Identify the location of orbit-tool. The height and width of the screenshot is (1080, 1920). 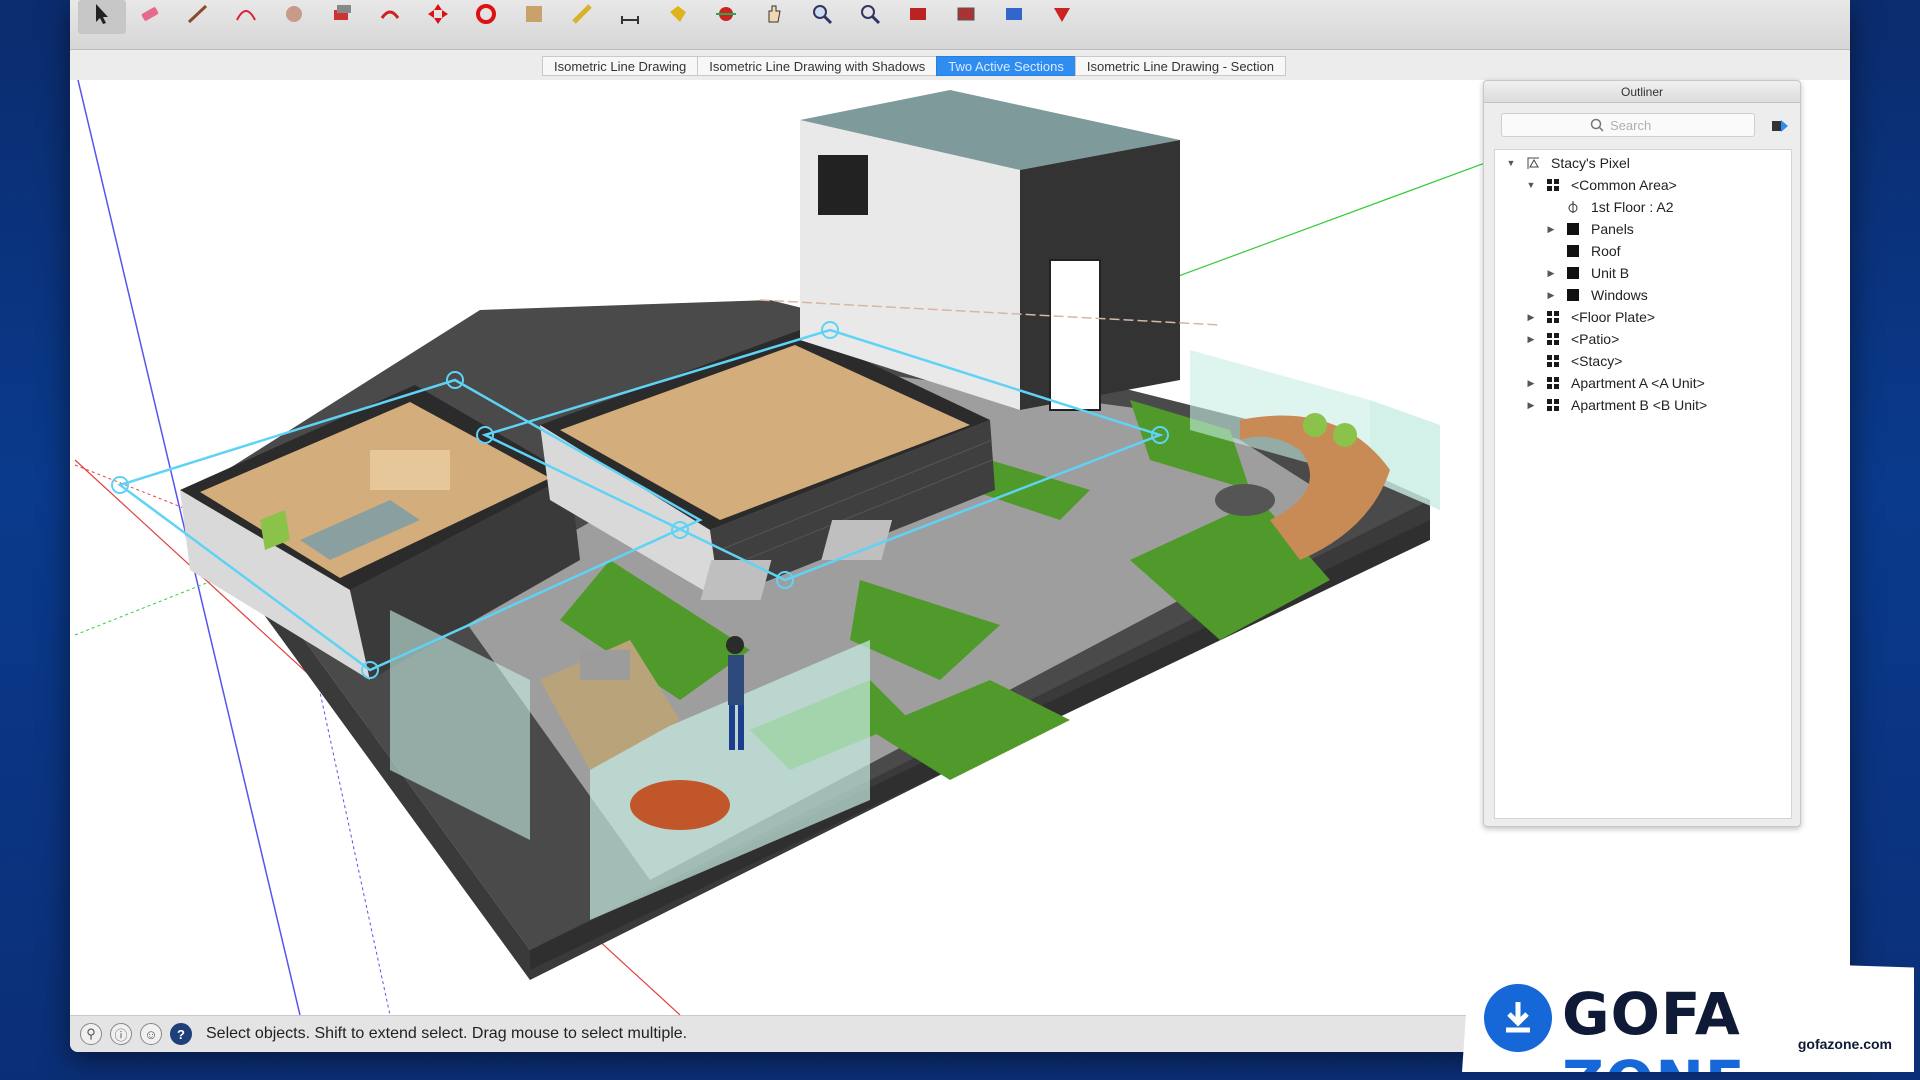
(726, 17).